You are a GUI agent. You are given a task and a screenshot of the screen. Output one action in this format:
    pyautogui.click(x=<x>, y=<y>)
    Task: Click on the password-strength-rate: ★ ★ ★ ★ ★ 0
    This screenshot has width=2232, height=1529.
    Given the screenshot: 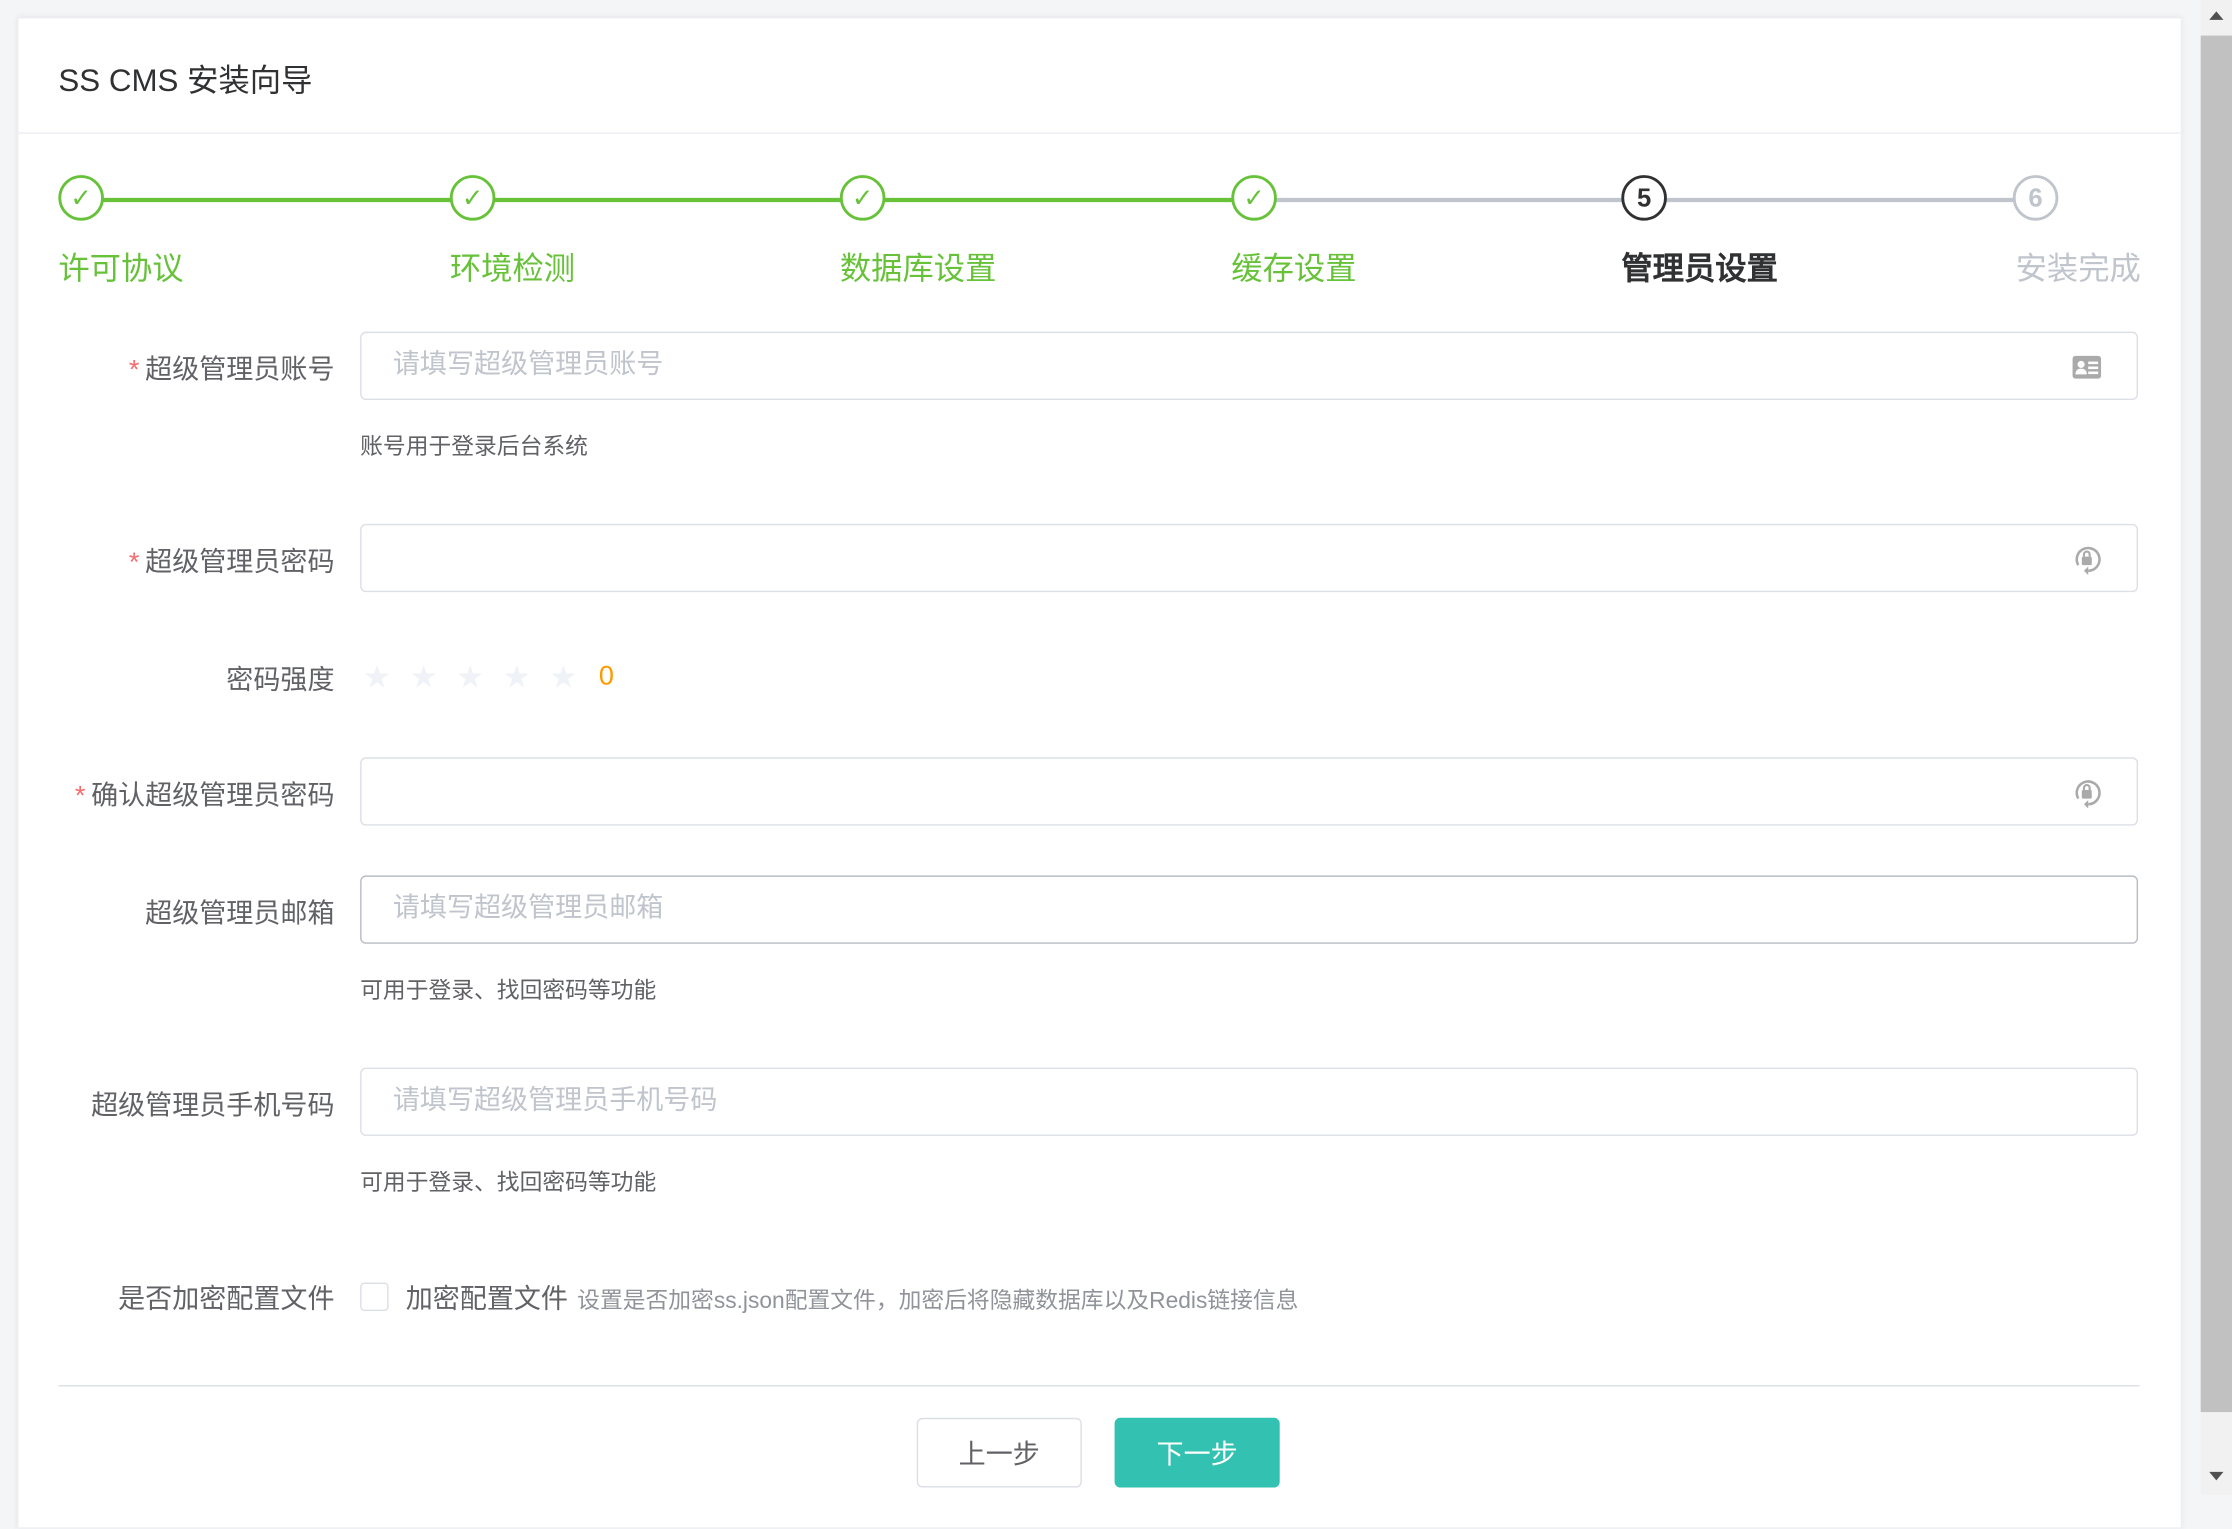 What is the action you would take?
    pyautogui.click(x=488, y=677)
    